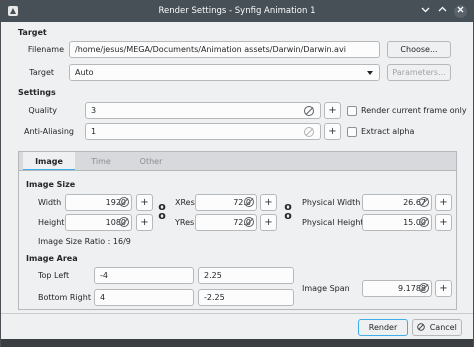  I want to click on close-button, so click(460, 11).